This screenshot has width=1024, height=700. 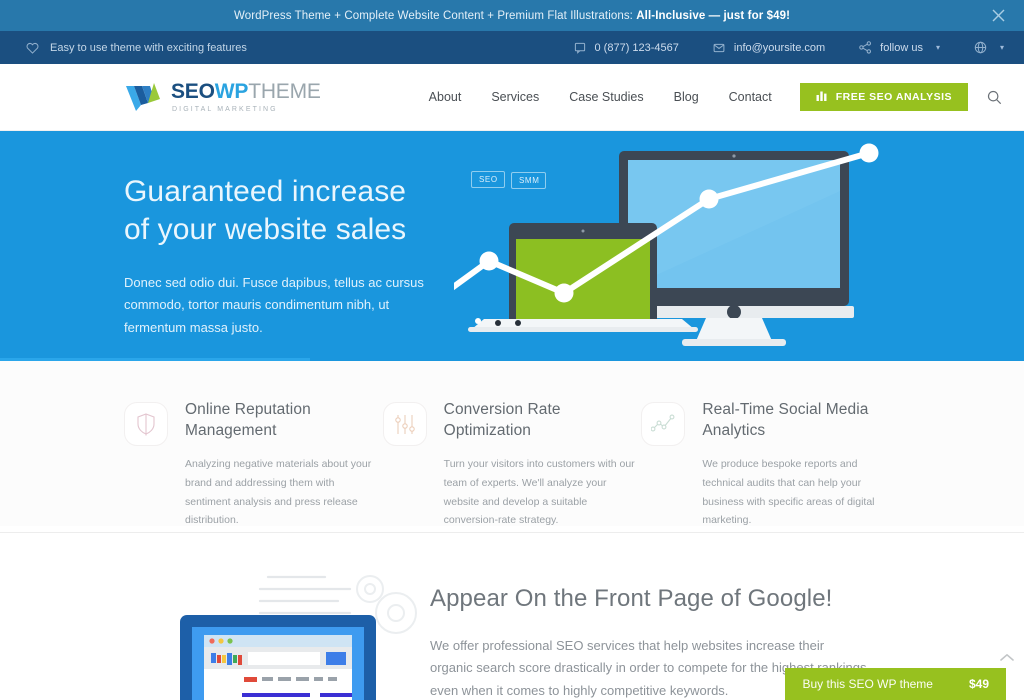 I want to click on hero-tag-smm: SMM, so click(x=529, y=180).